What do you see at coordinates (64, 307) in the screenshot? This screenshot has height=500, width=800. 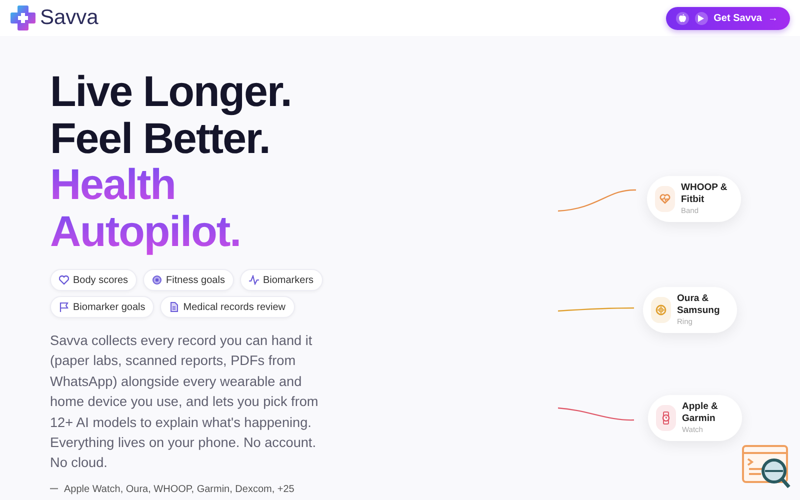 I see `flag-icon` at bounding box center [64, 307].